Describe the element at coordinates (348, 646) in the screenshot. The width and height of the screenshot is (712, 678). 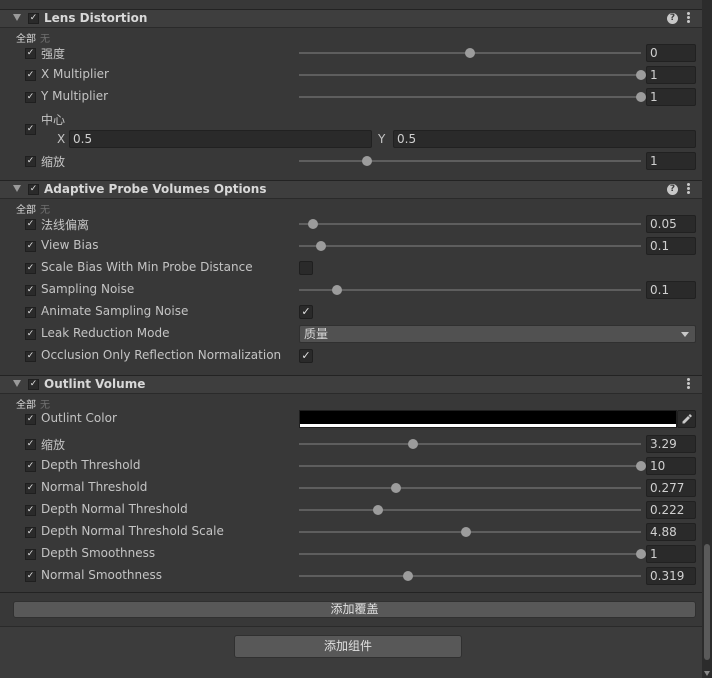
I see `add-component-button: 添加组件` at that location.